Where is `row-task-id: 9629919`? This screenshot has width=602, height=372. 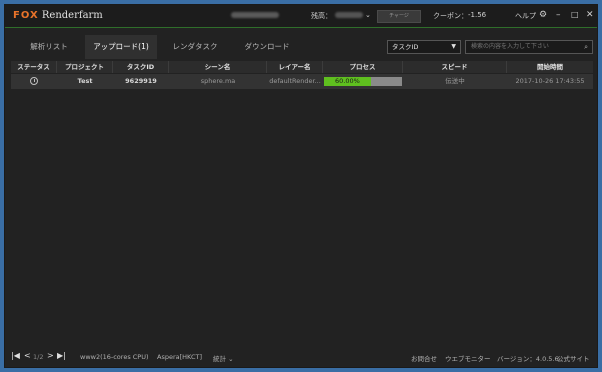
row-task-id: 9629919 is located at coordinates (141, 81).